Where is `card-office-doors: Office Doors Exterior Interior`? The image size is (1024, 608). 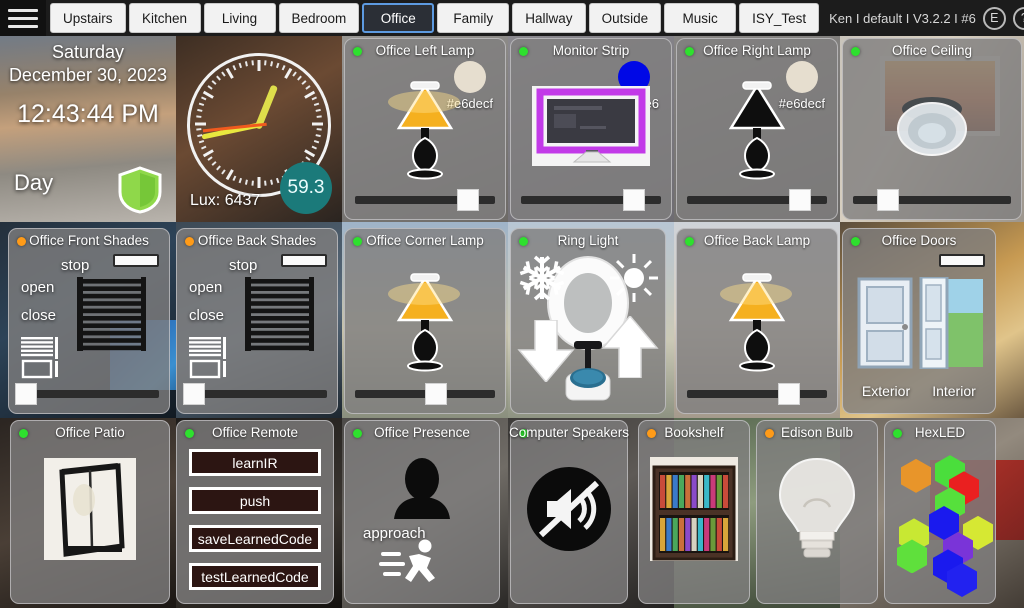
card-office-doors: Office Doors Exterior Interior is located at coordinates (919, 321).